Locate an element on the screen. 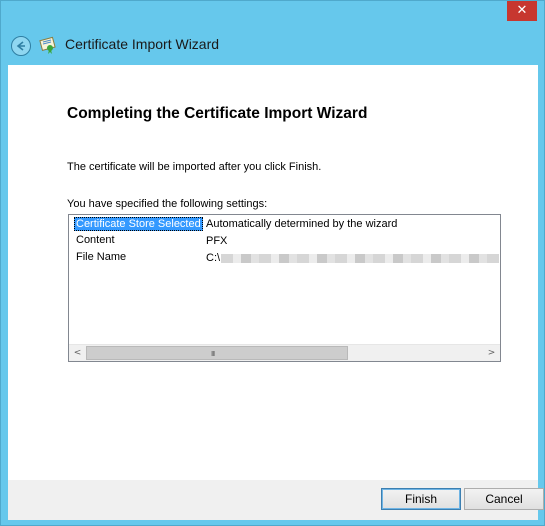 The height and width of the screenshot is (526, 545). scroll-left-icon: < is located at coordinates (77, 353).